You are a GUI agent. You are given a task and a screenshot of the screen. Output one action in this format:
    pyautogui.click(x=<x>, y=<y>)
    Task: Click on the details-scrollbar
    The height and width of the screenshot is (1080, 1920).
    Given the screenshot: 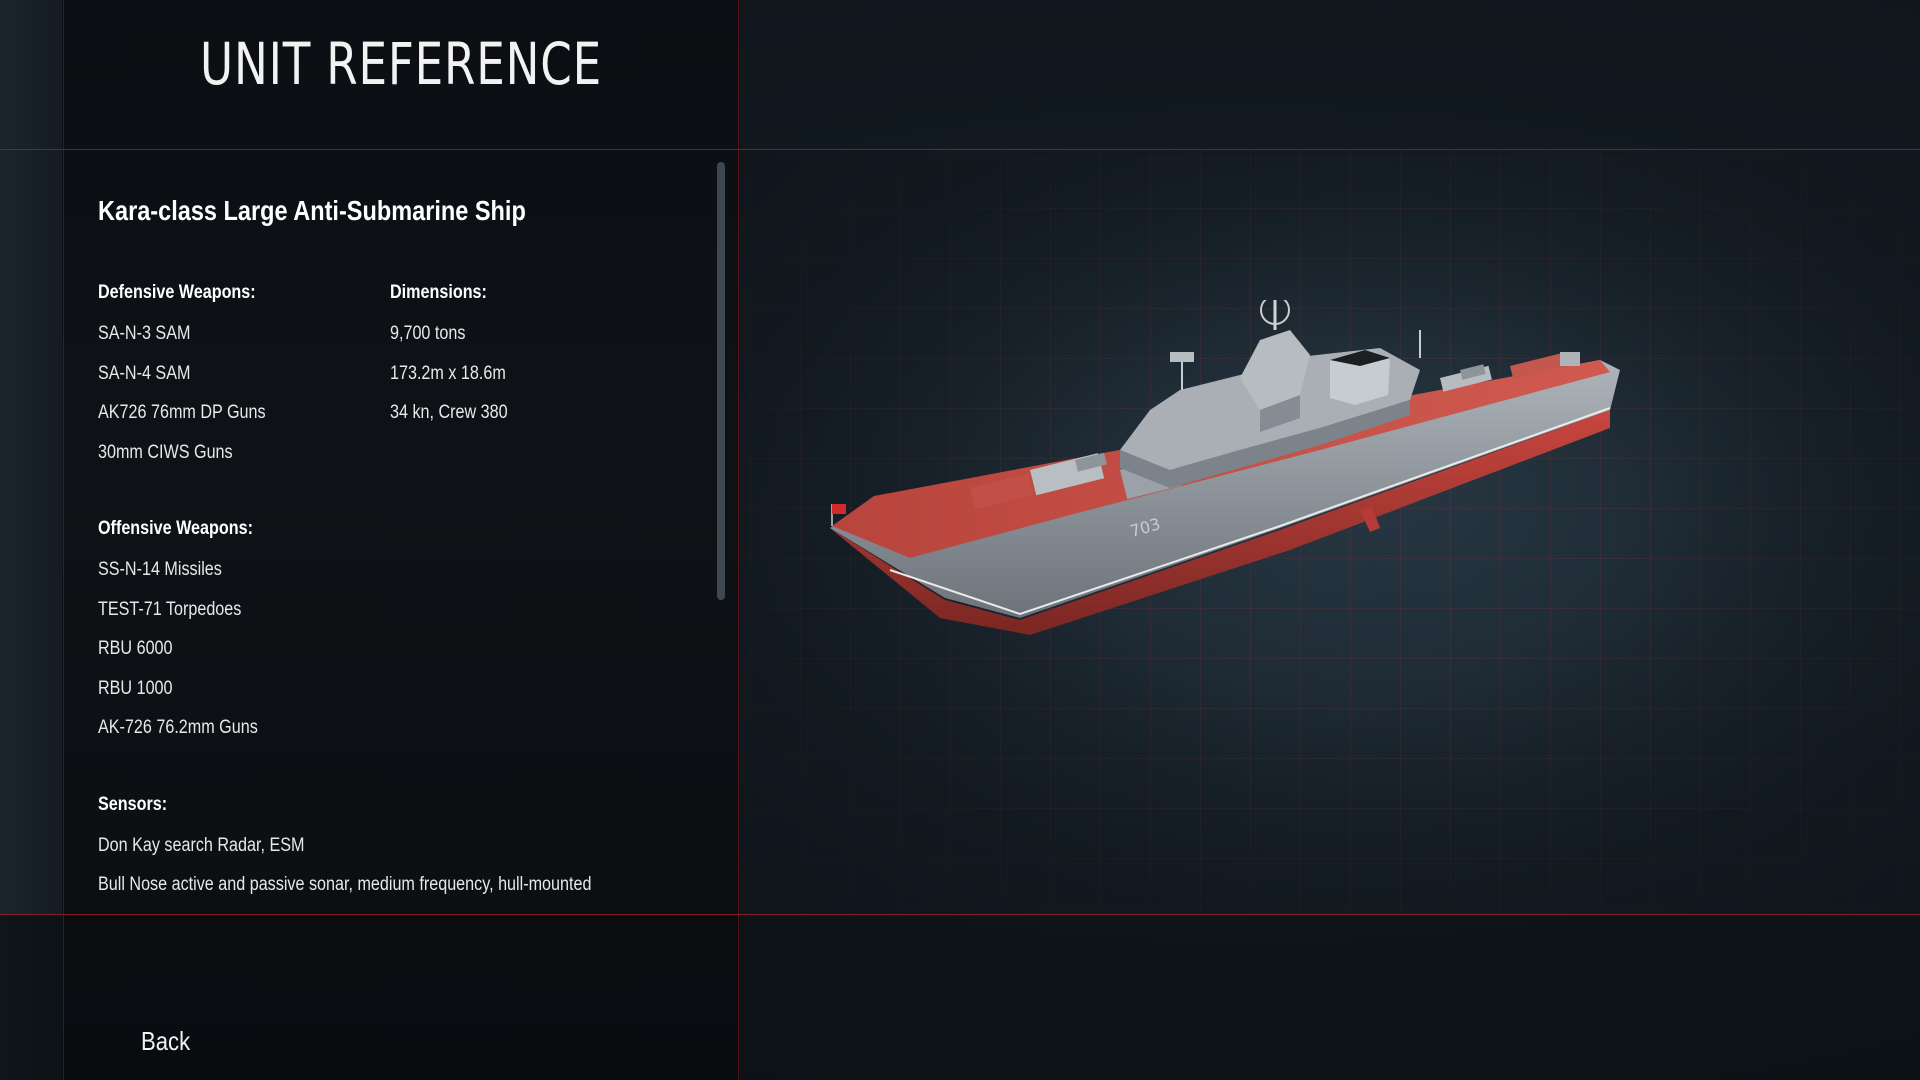 What is the action you would take?
    pyautogui.click(x=721, y=381)
    